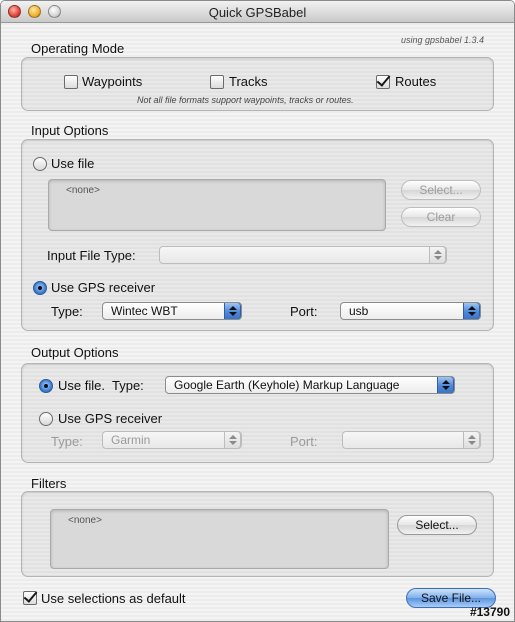 The image size is (515, 622). What do you see at coordinates (71, 82) in the screenshot?
I see `waypoints-checkbox` at bounding box center [71, 82].